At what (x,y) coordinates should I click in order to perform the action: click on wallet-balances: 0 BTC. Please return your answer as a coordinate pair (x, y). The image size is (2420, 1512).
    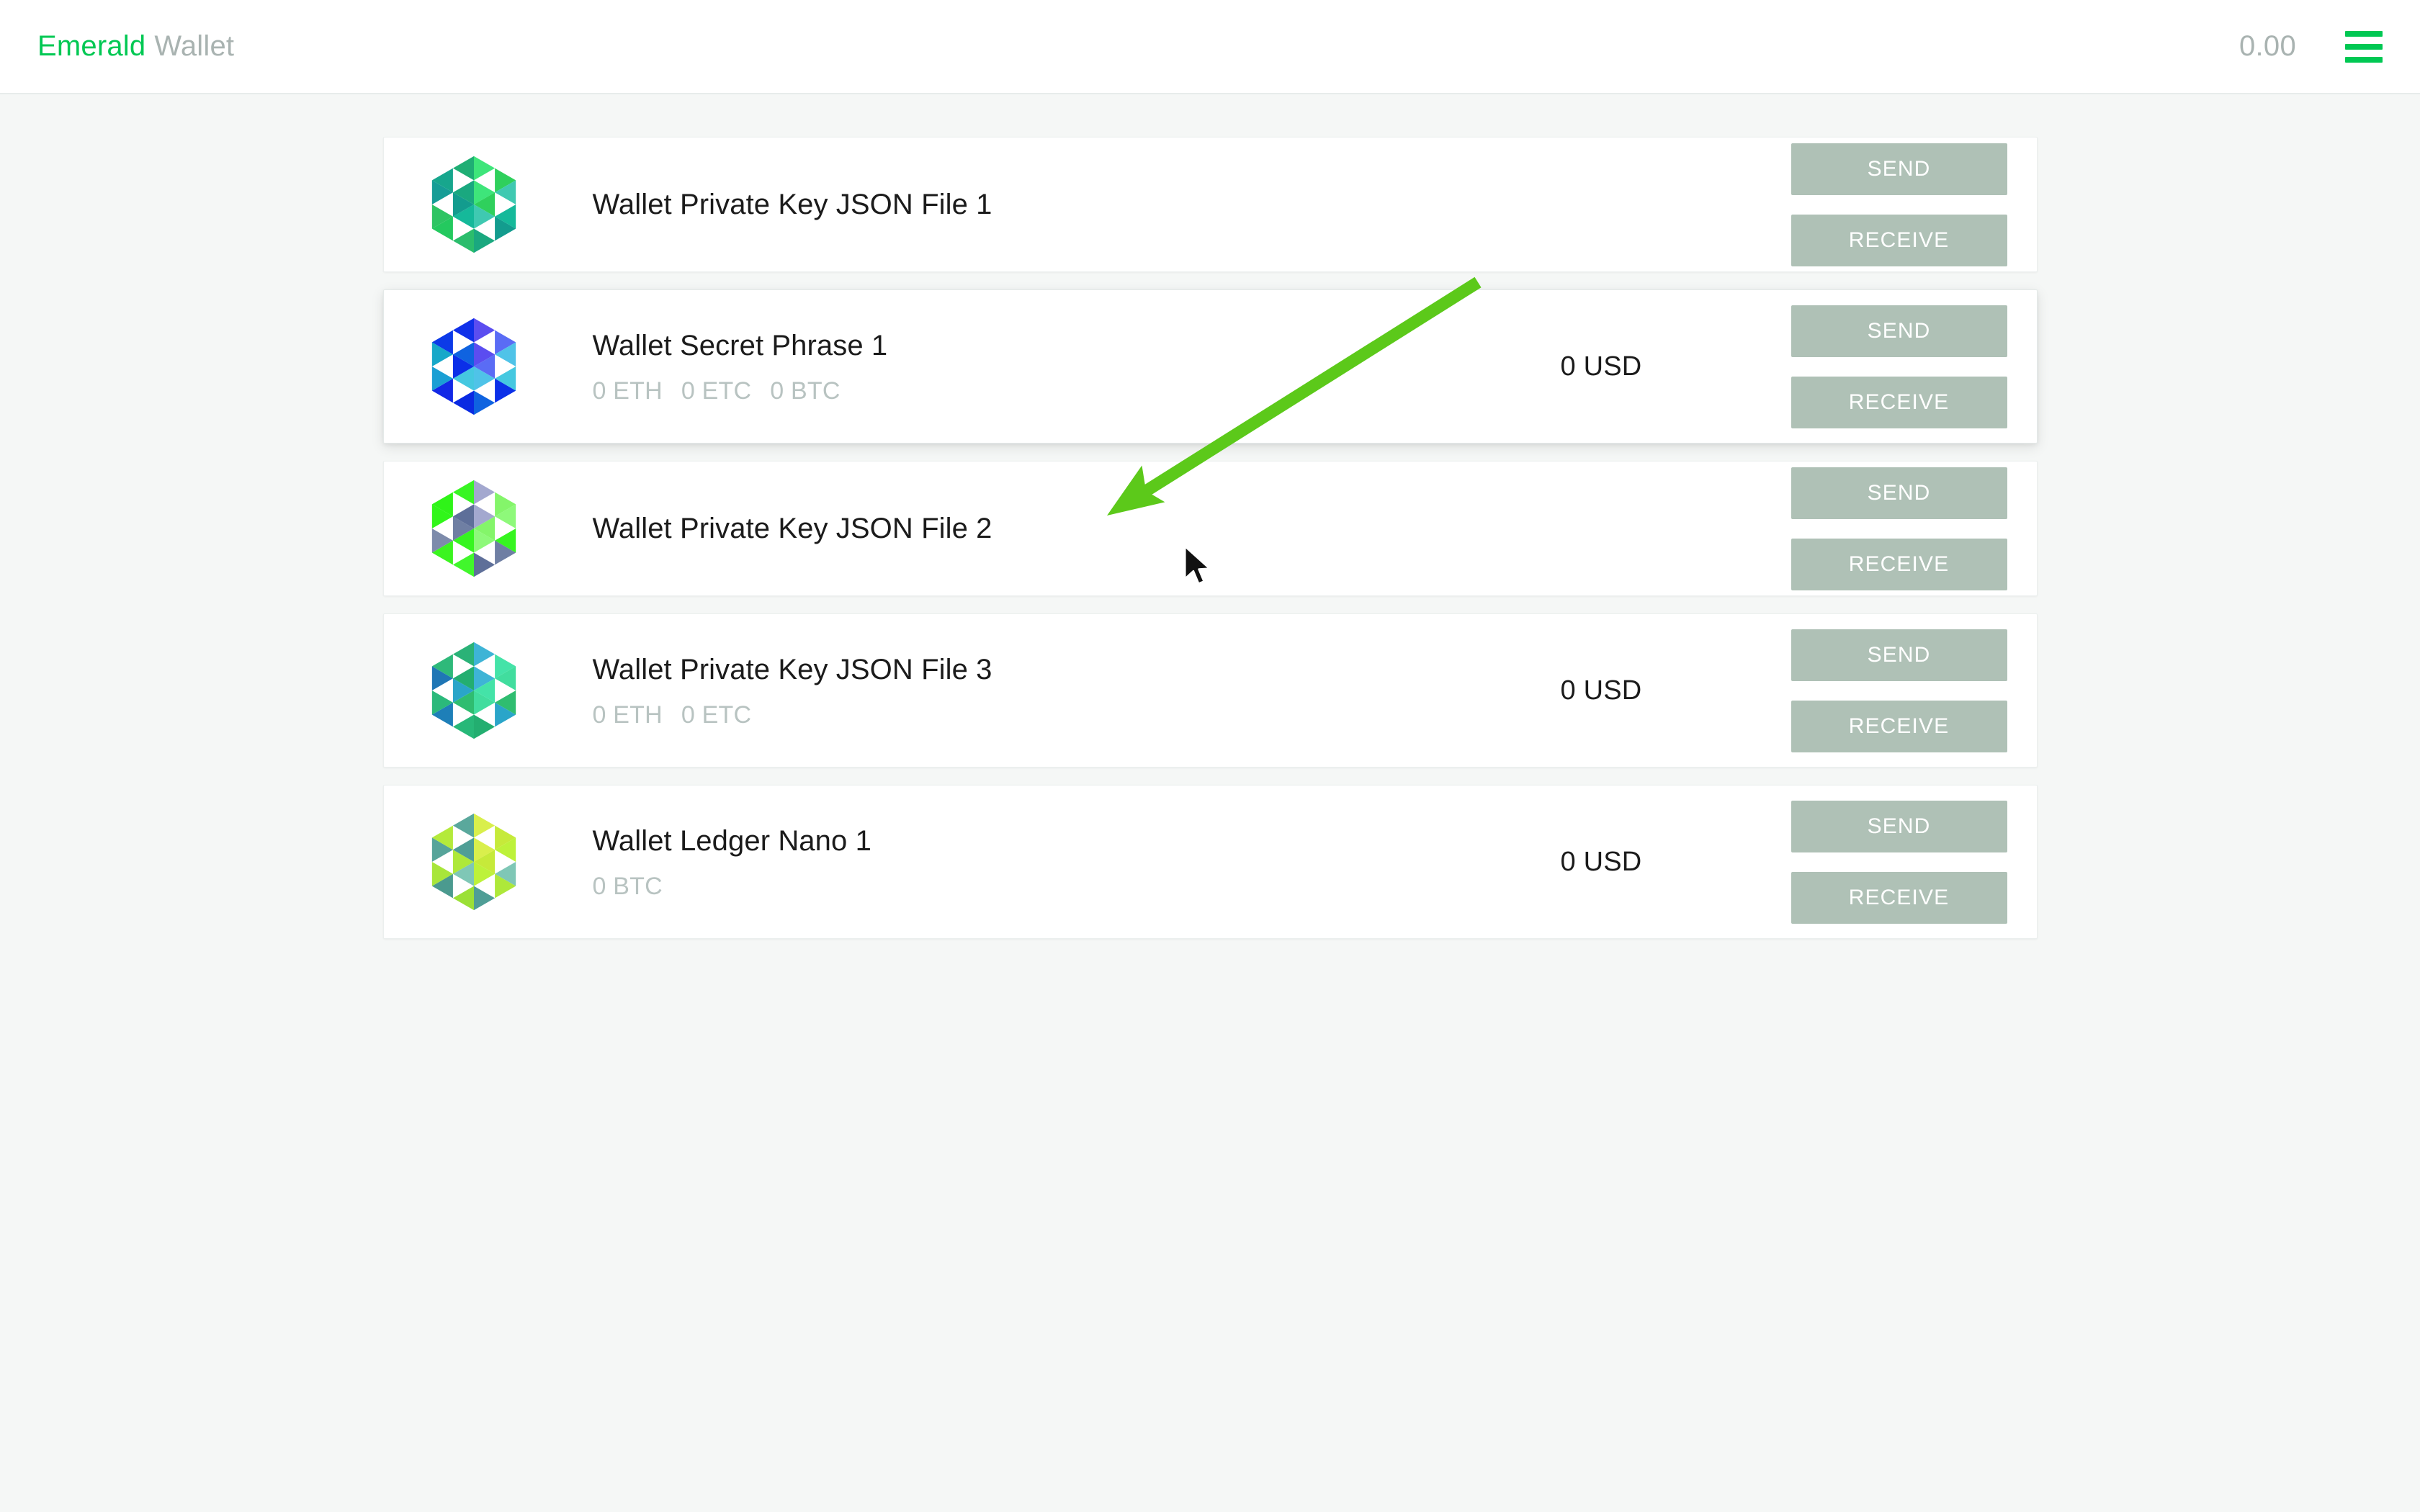
    Looking at the image, I should click on (1077, 887).